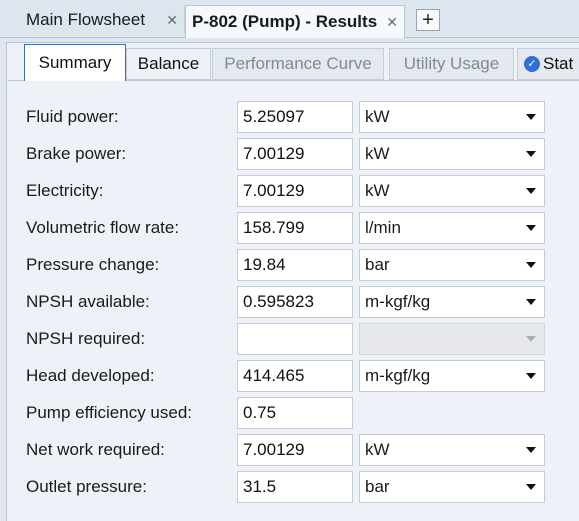 Image resolution: width=579 pixels, height=521 pixels. I want to click on pressure-change-value: 19.84, so click(295, 265).